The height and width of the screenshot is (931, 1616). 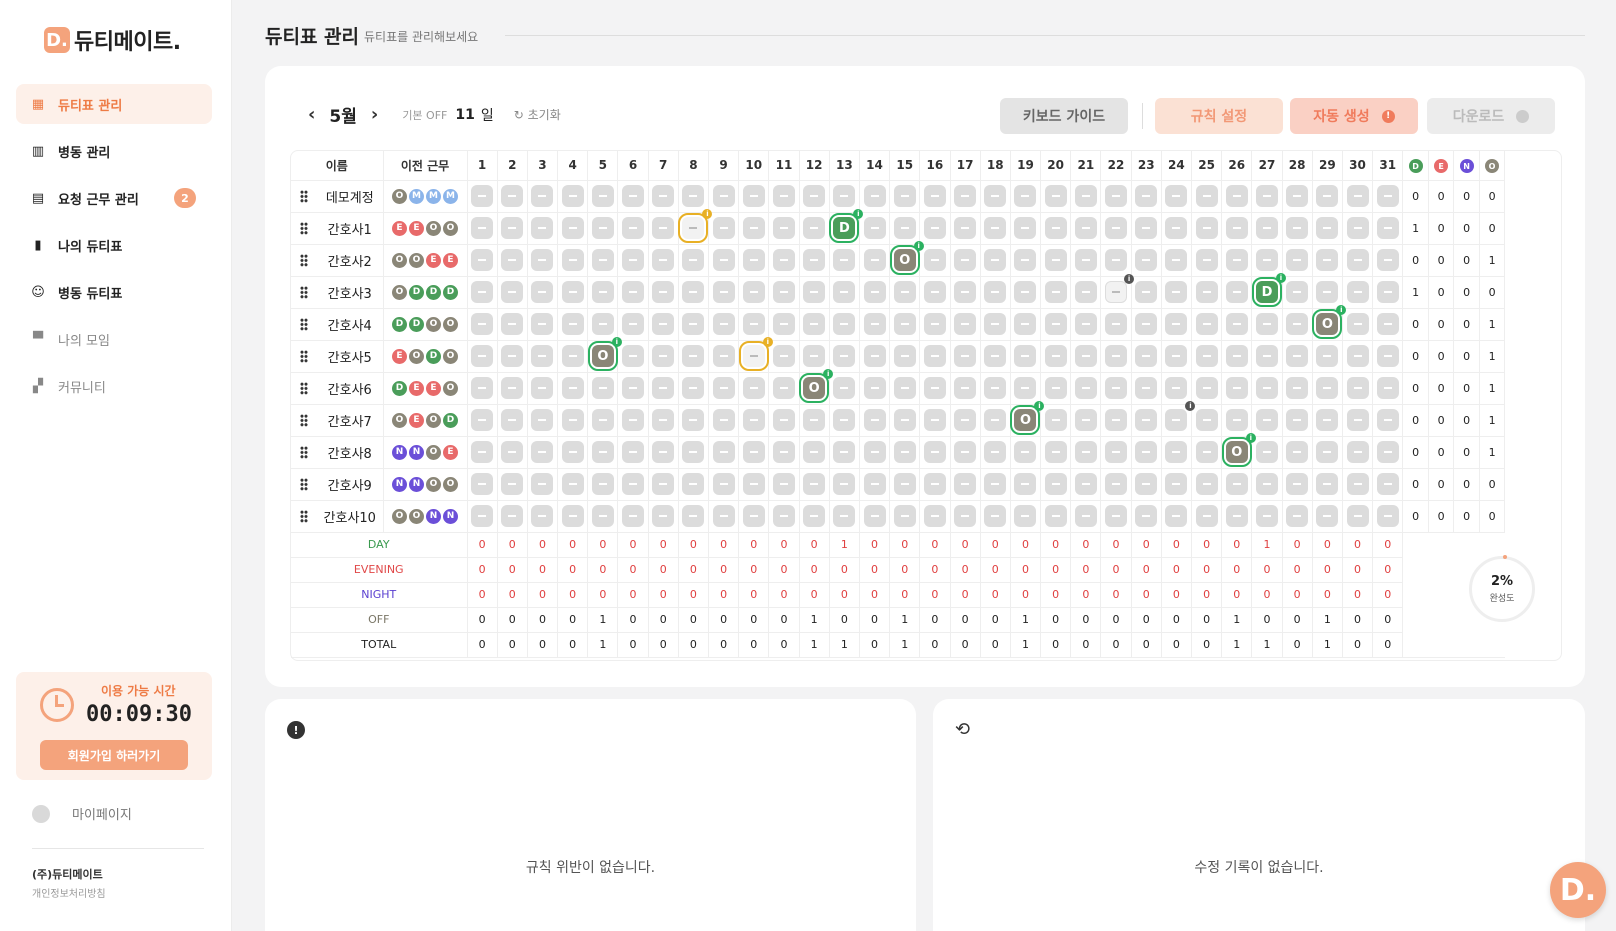 I want to click on sidebar-item-6: ▞ 커뮤니티, so click(x=114, y=386).